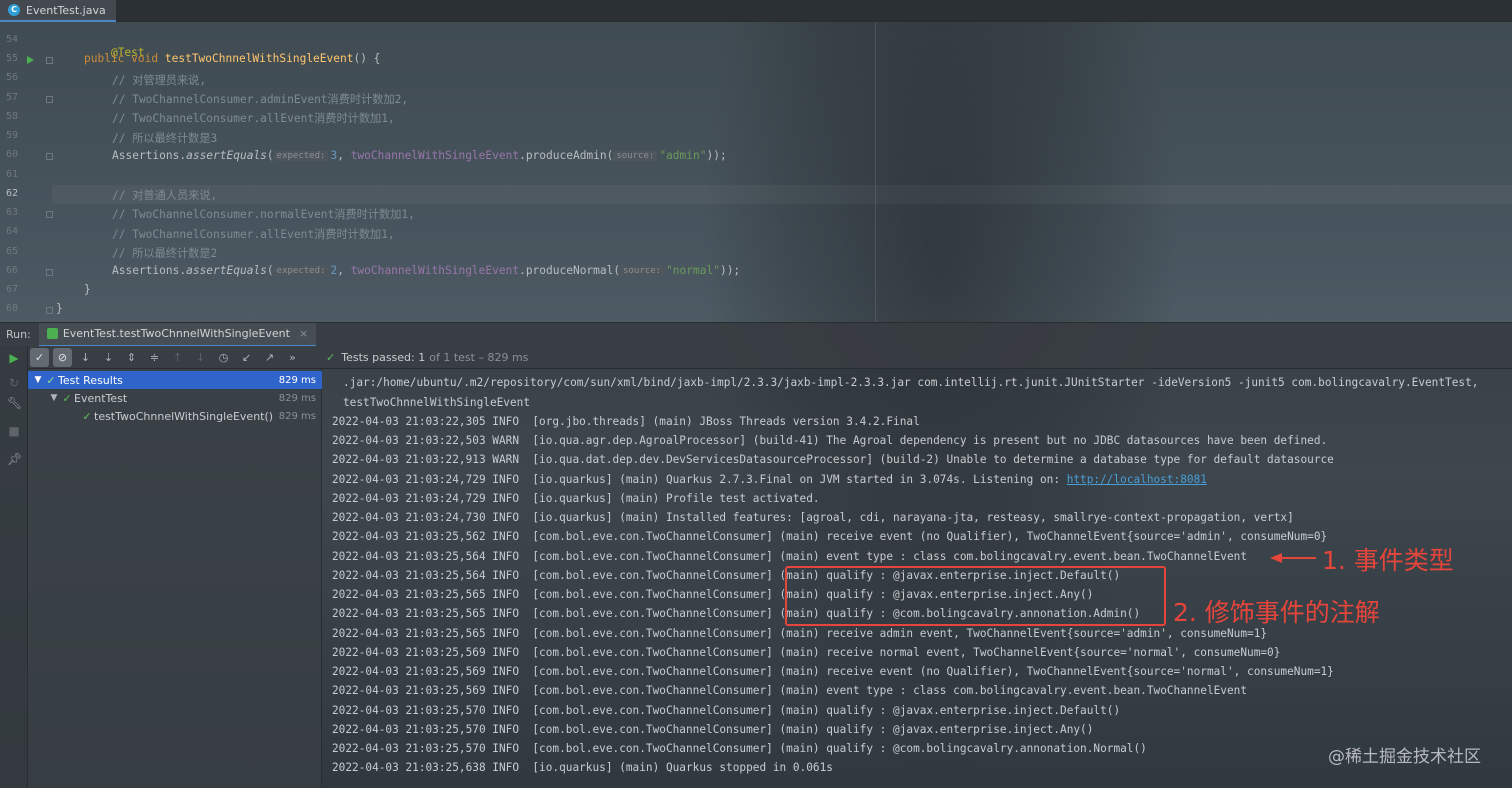 The height and width of the screenshot is (788, 1512). What do you see at coordinates (14, 383) in the screenshot?
I see `stop-icon: ↻` at bounding box center [14, 383].